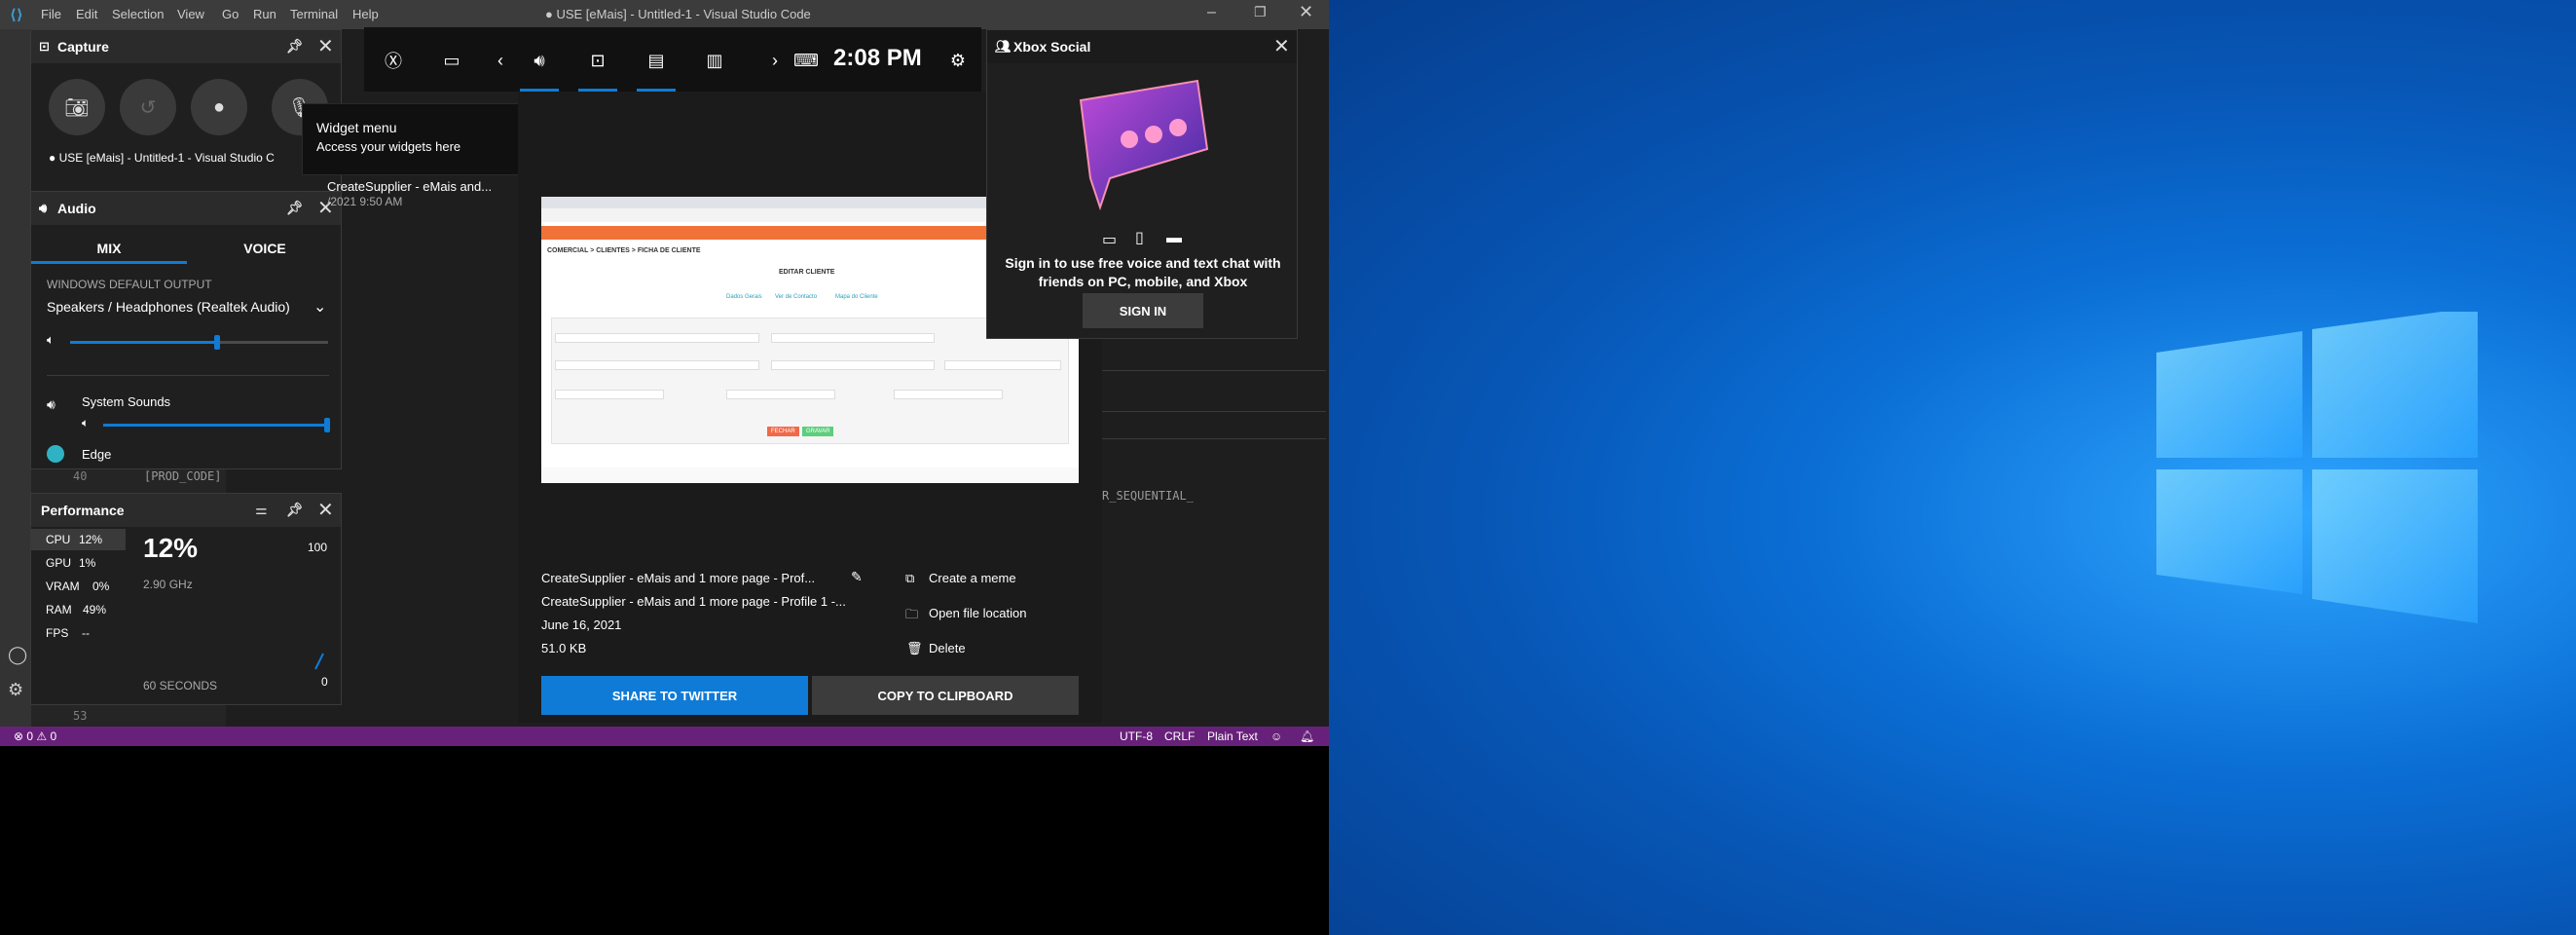  What do you see at coordinates (186, 209) in the screenshot?
I see `audio-header: 🔊︎ Audio 📌︎ ✕` at bounding box center [186, 209].